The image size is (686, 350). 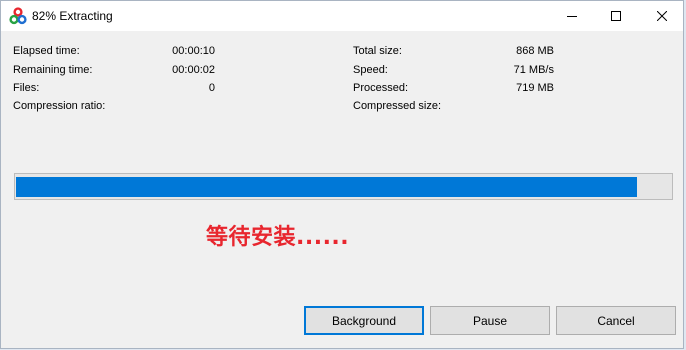 What do you see at coordinates (364, 320) in the screenshot?
I see `background-button: Background` at bounding box center [364, 320].